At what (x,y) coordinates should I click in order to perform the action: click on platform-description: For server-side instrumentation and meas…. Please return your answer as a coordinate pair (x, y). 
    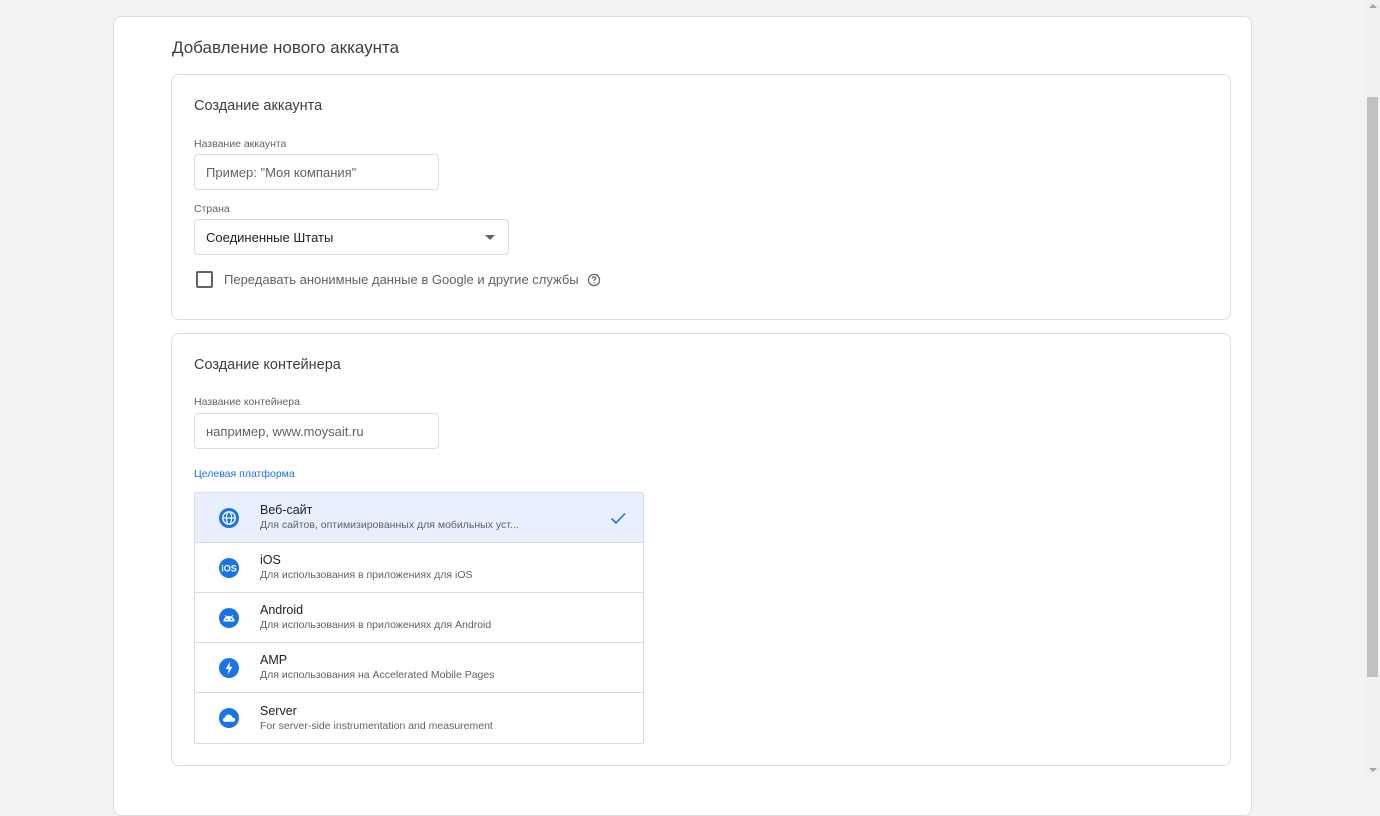
    Looking at the image, I should click on (376, 725).